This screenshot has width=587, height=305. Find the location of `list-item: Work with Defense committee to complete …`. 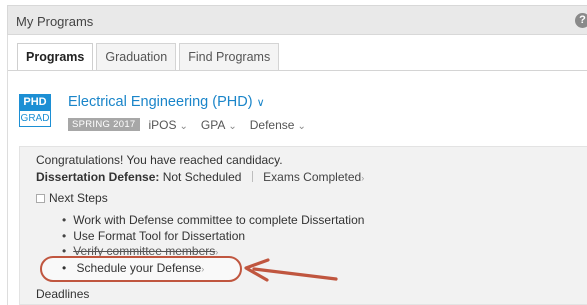

list-item: Work with Defense committee to complete … is located at coordinates (213, 221).